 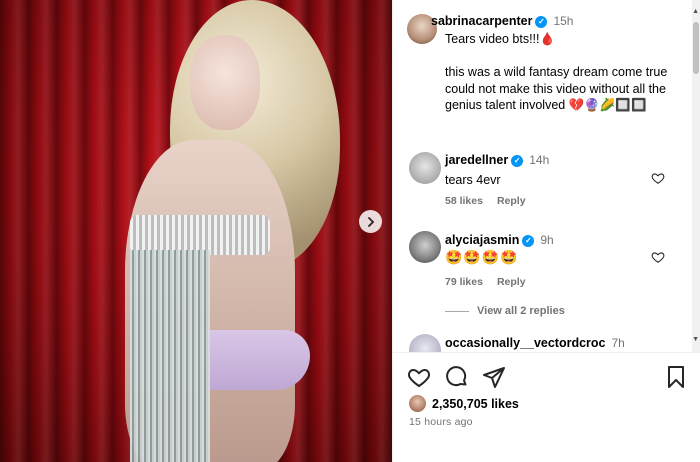 I want to click on caption-time: 15h, so click(x=563, y=21).